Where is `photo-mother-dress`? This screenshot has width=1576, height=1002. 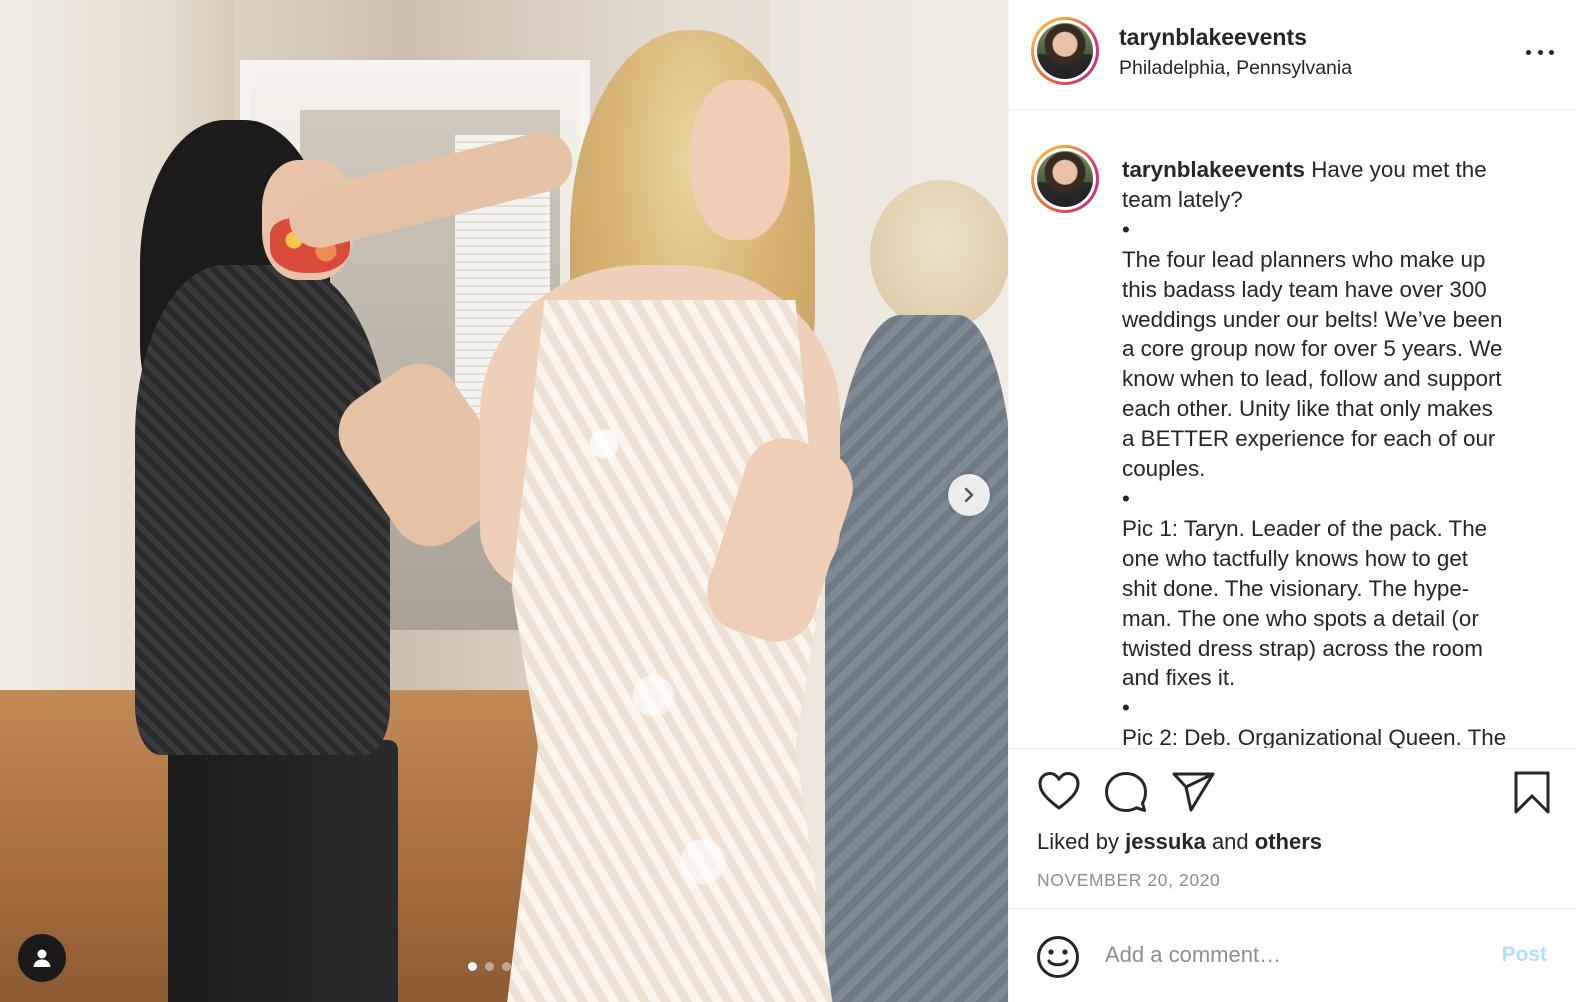 photo-mother-dress is located at coordinates (916, 658).